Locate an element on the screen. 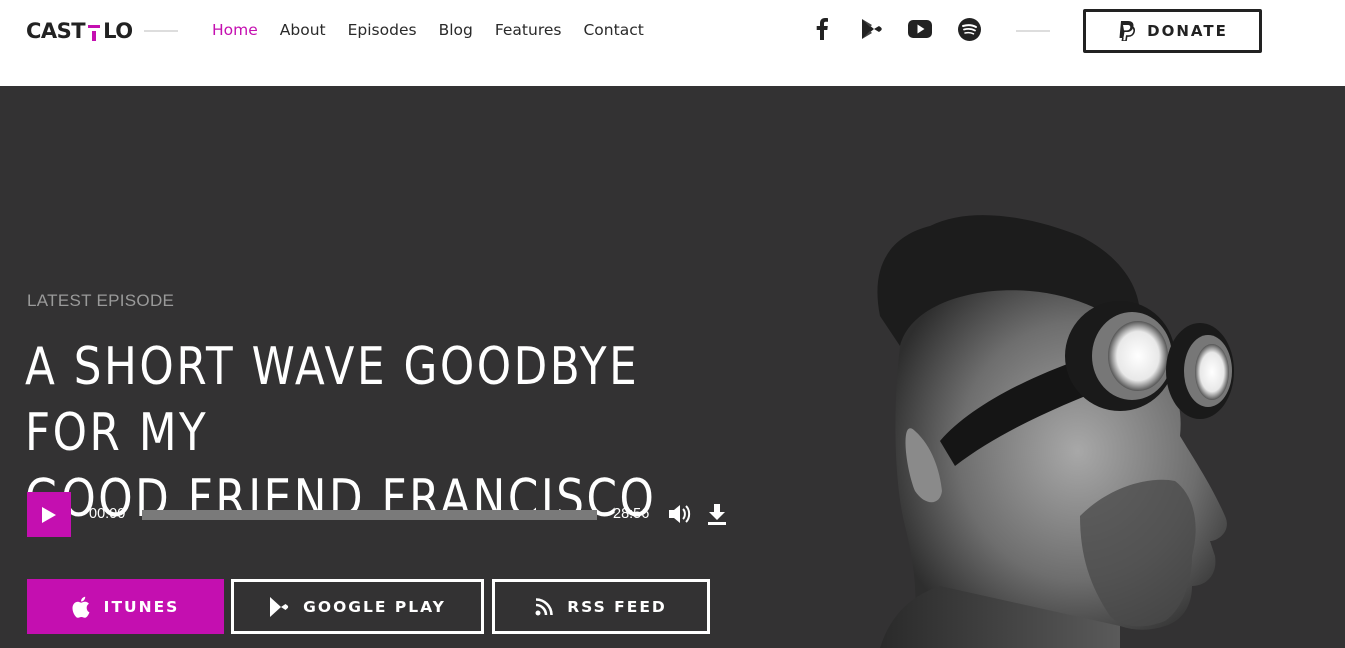  nav-item-features: Features is located at coordinates (528, 30).